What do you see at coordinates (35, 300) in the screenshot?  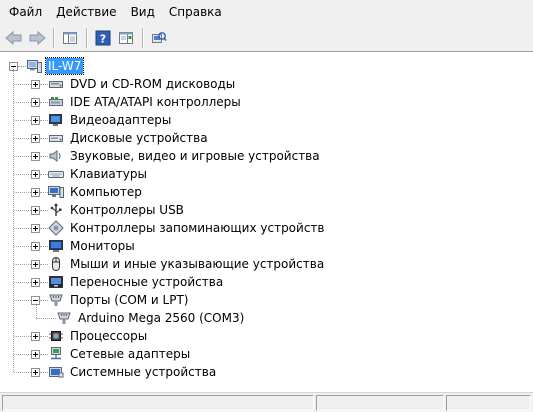 I see `collapse-icon` at bounding box center [35, 300].